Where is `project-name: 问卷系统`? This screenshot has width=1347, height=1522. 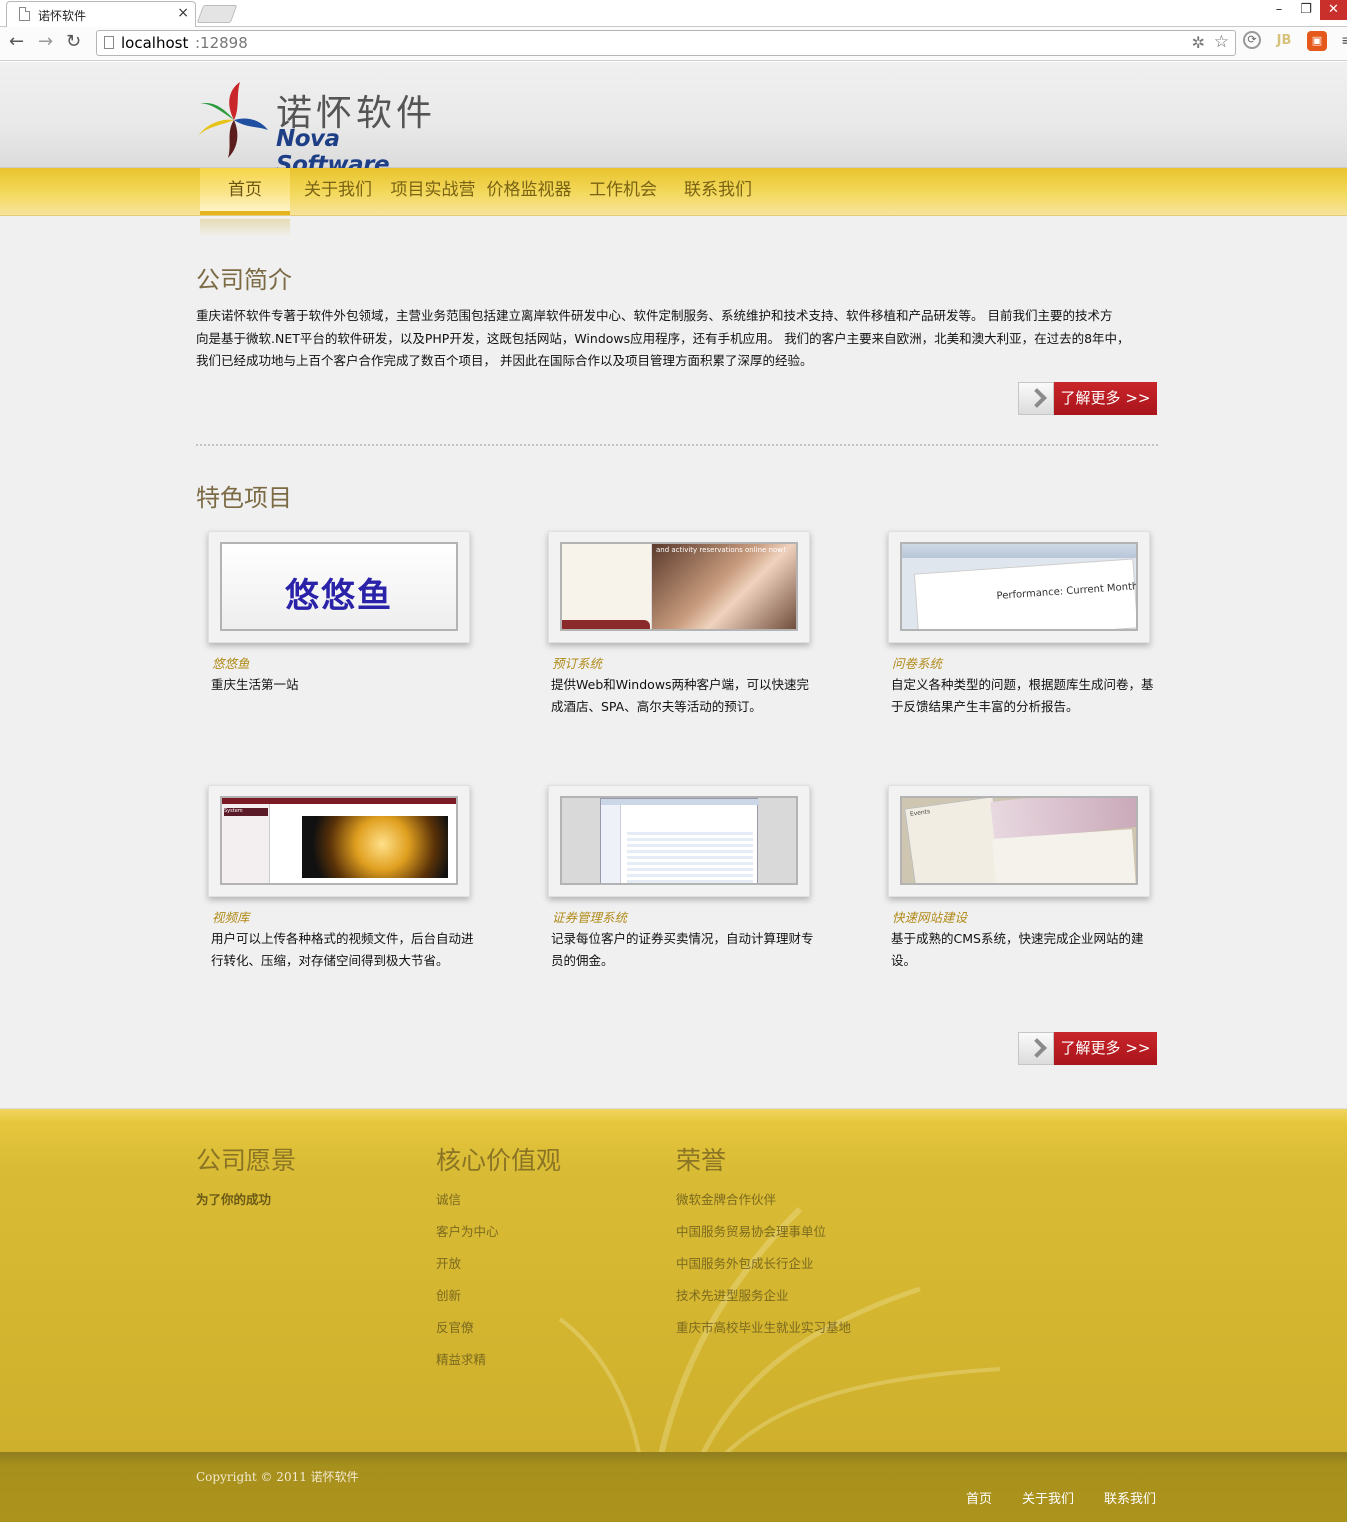 project-name: 问卷系统 is located at coordinates (917, 662).